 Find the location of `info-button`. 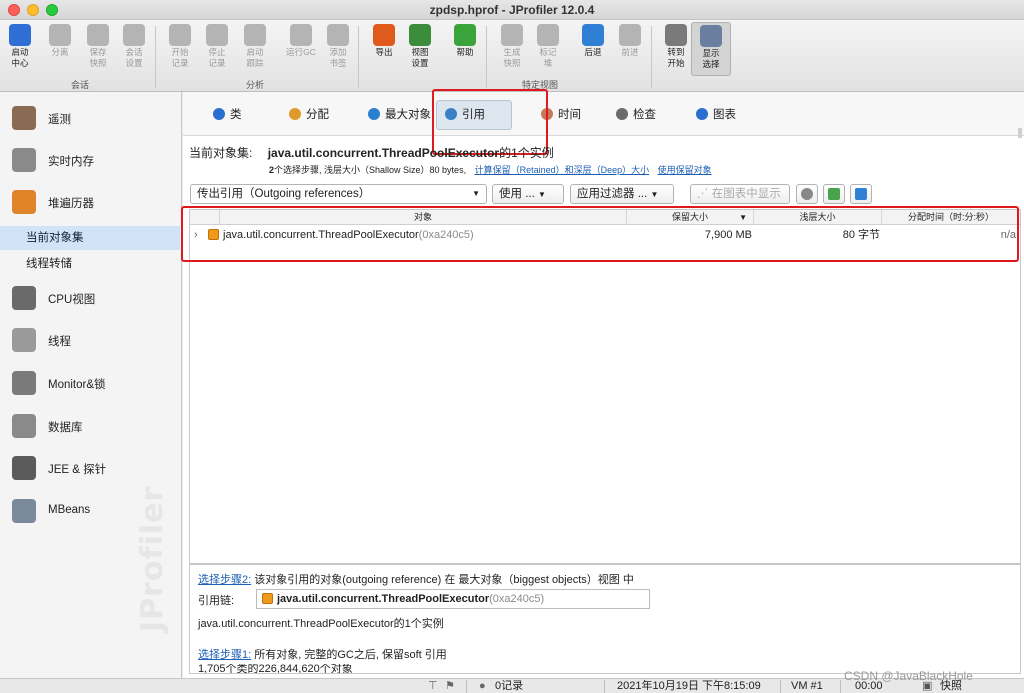

info-button is located at coordinates (861, 194).